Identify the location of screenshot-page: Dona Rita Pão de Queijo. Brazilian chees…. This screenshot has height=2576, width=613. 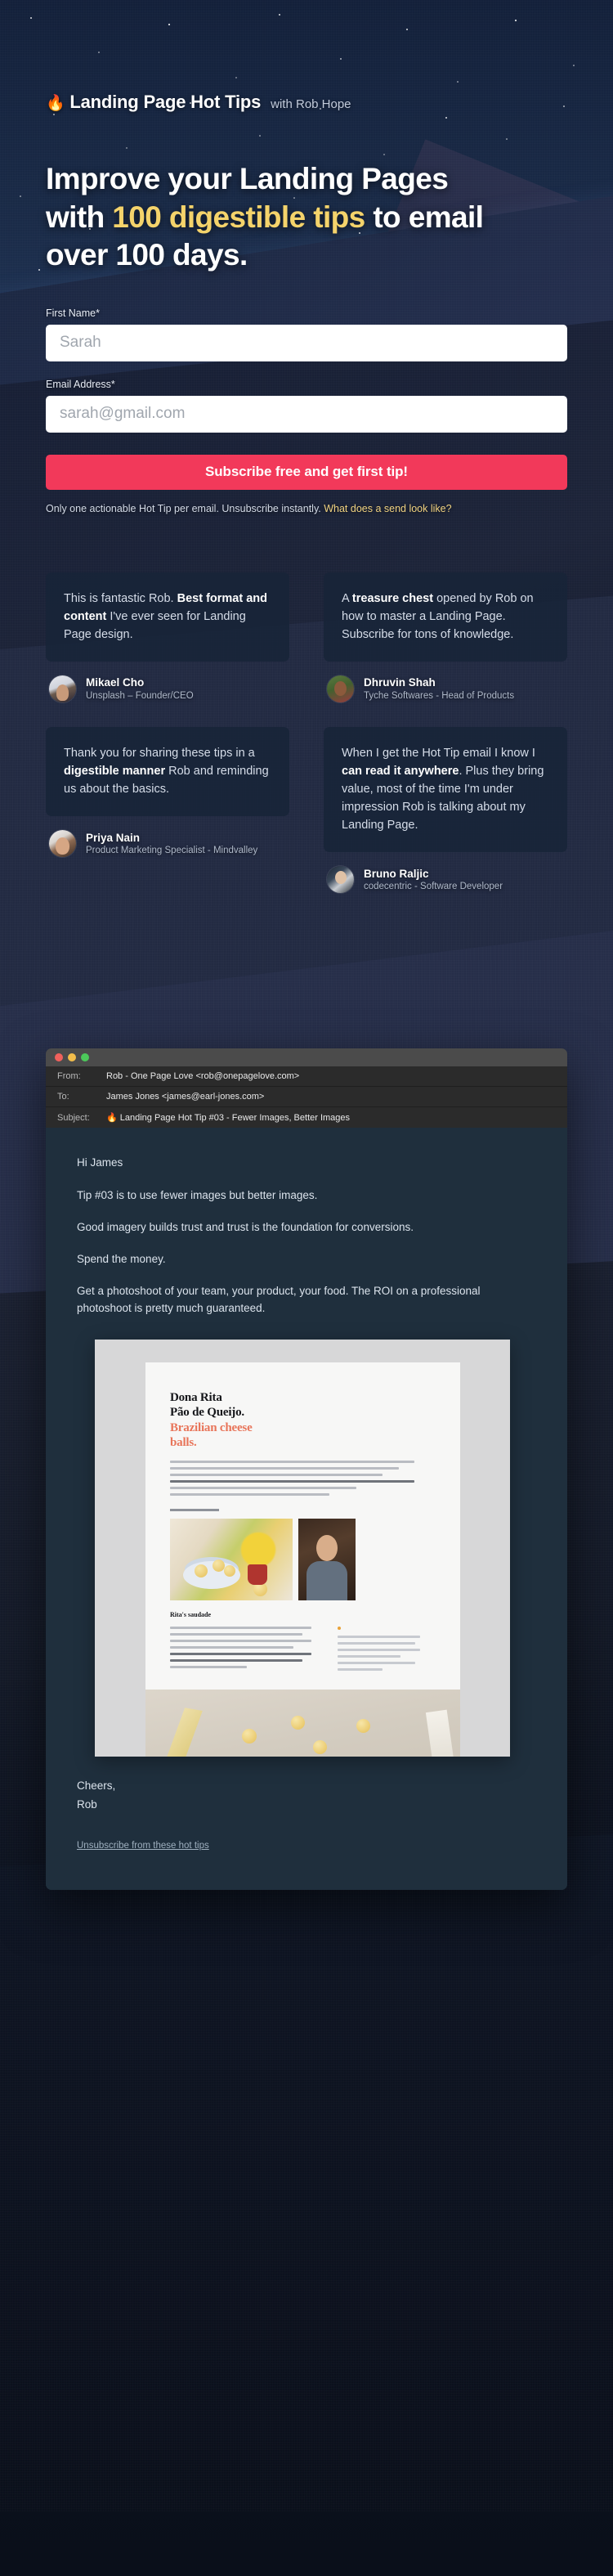
(302, 1560).